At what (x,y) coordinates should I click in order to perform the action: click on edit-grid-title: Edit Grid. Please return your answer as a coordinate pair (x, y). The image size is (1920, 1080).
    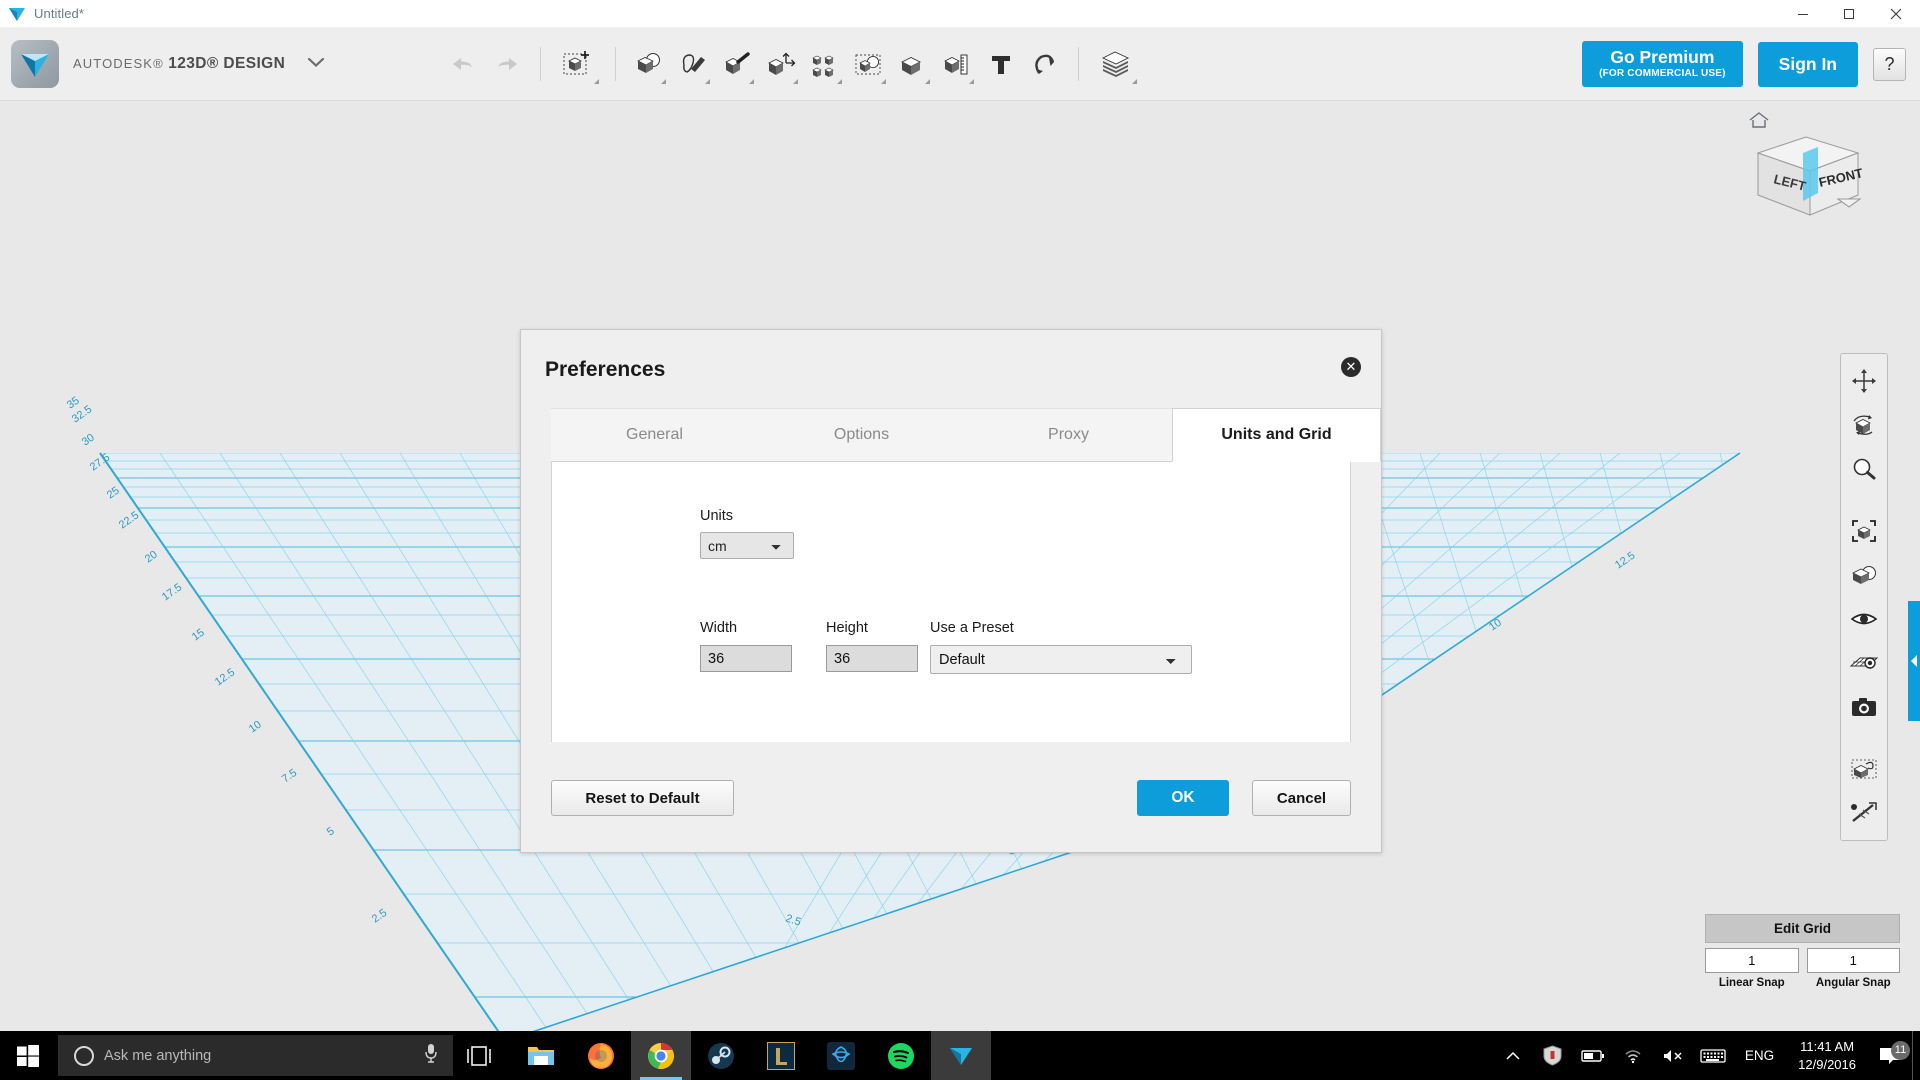
    Looking at the image, I should click on (1802, 928).